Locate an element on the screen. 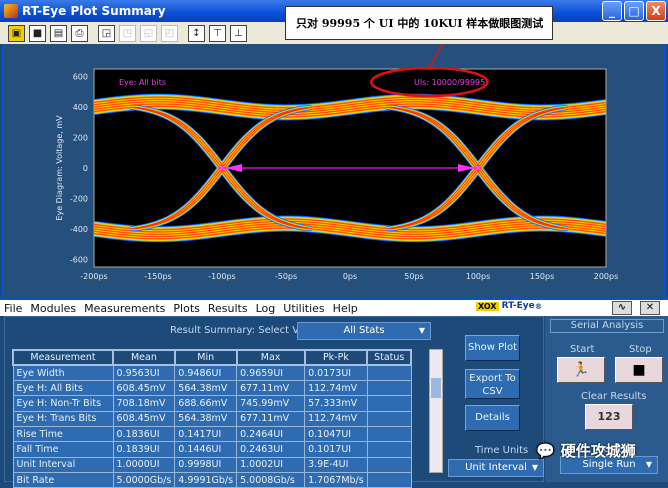 The width and height of the screenshot is (668, 488). x-tick-label: 150ps is located at coordinates (542, 276).